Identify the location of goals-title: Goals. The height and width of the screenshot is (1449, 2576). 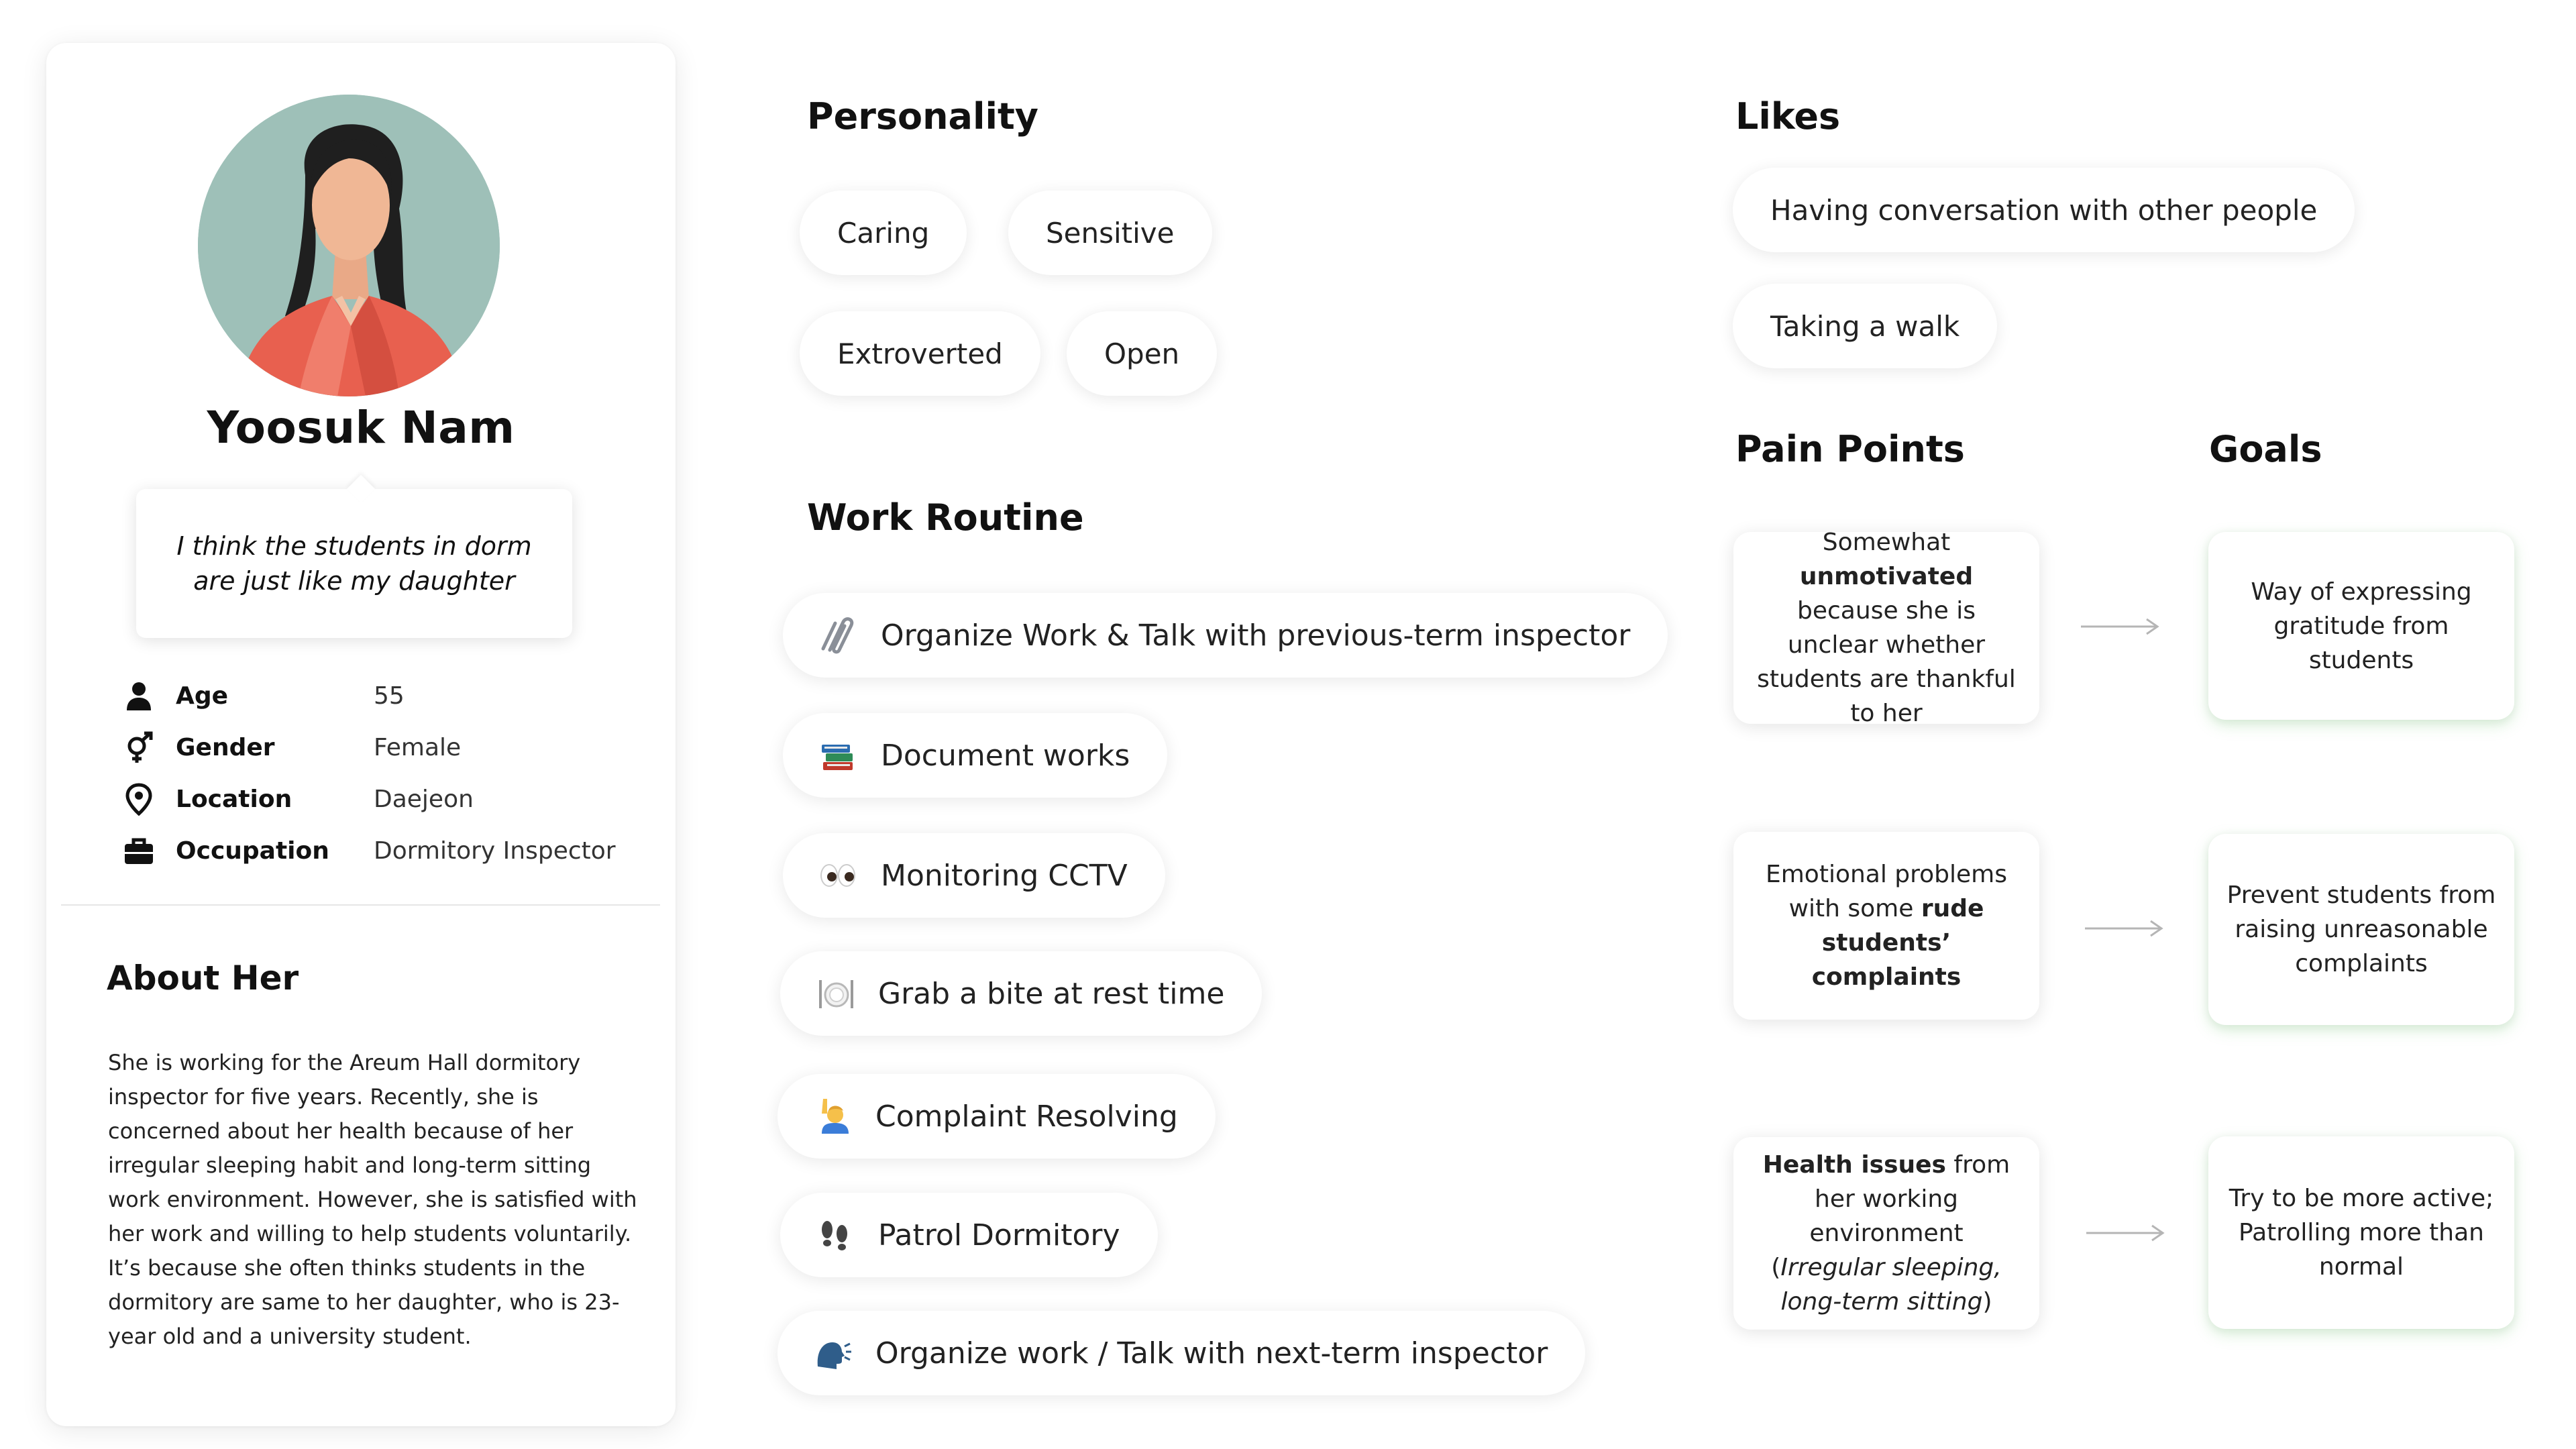
(2265, 449).